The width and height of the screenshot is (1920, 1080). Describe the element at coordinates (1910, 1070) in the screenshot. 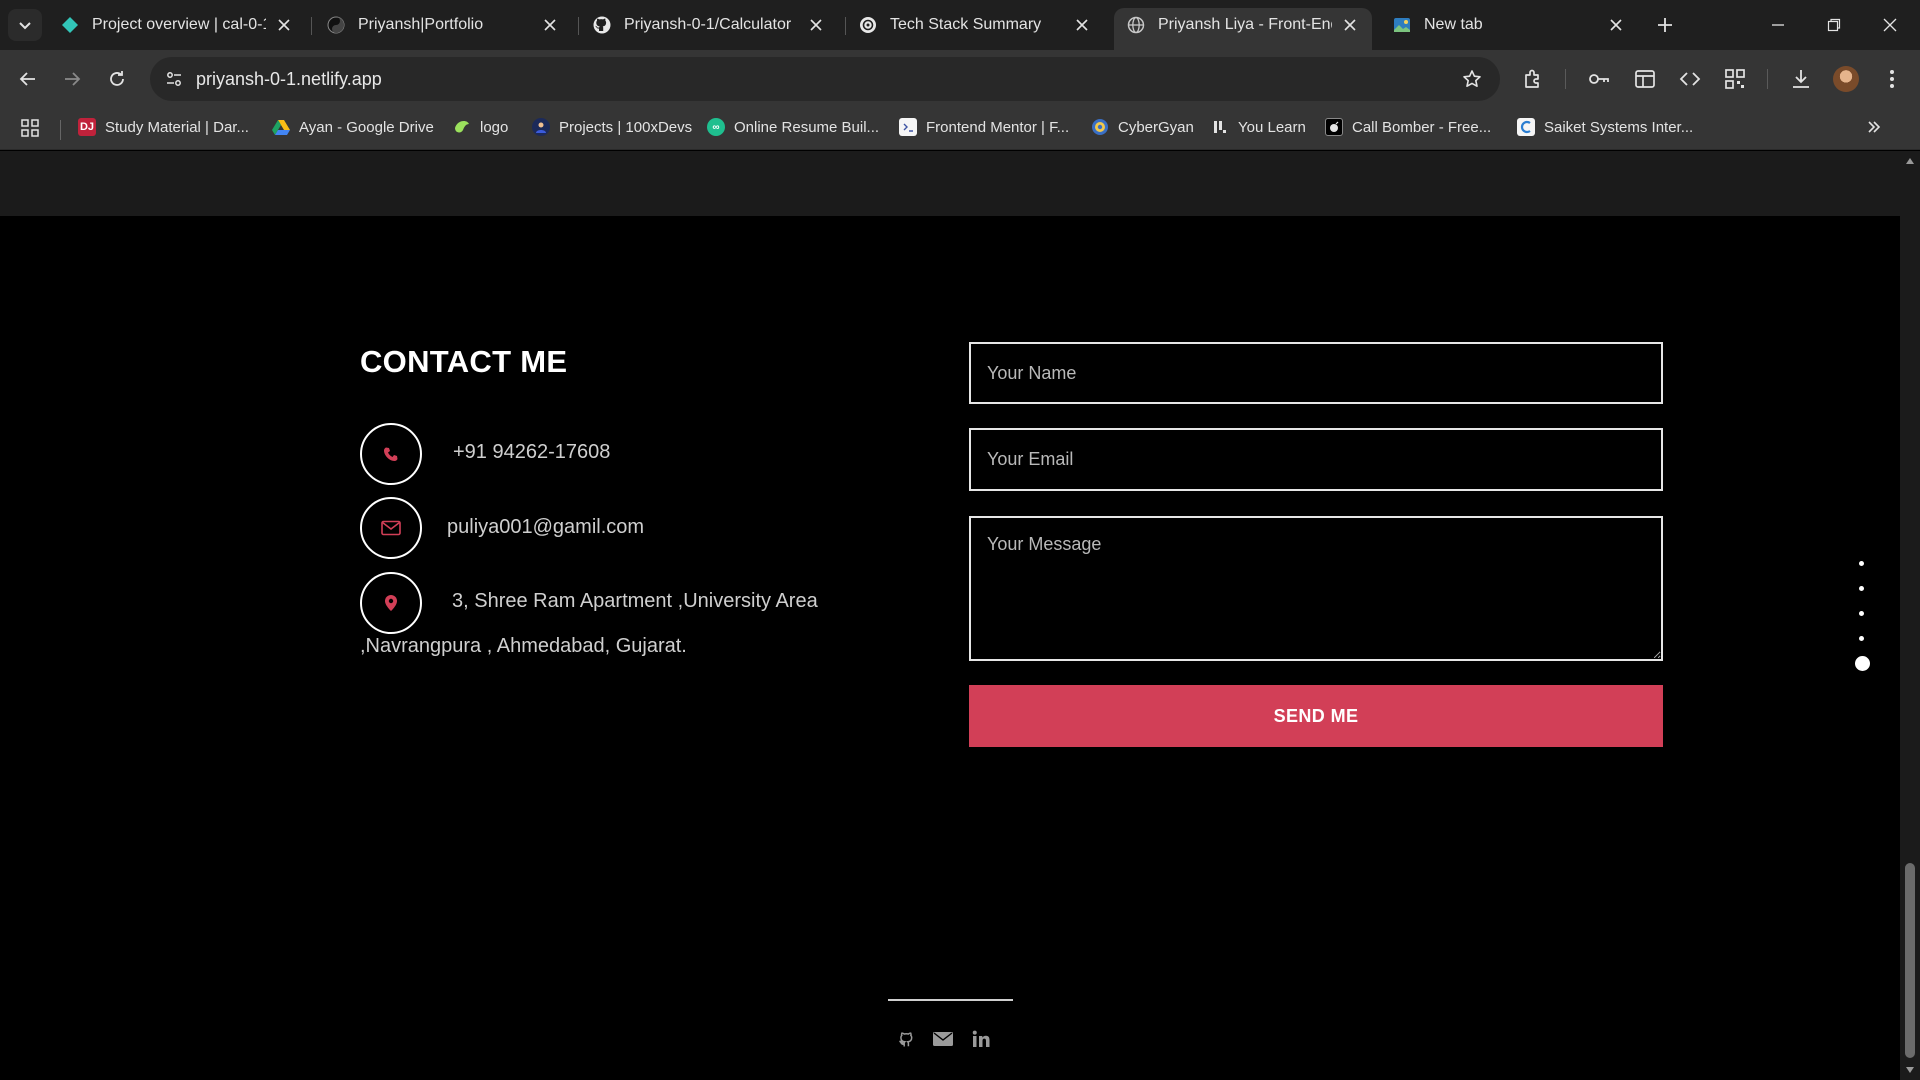

I see `scroll-down-arrow` at that location.